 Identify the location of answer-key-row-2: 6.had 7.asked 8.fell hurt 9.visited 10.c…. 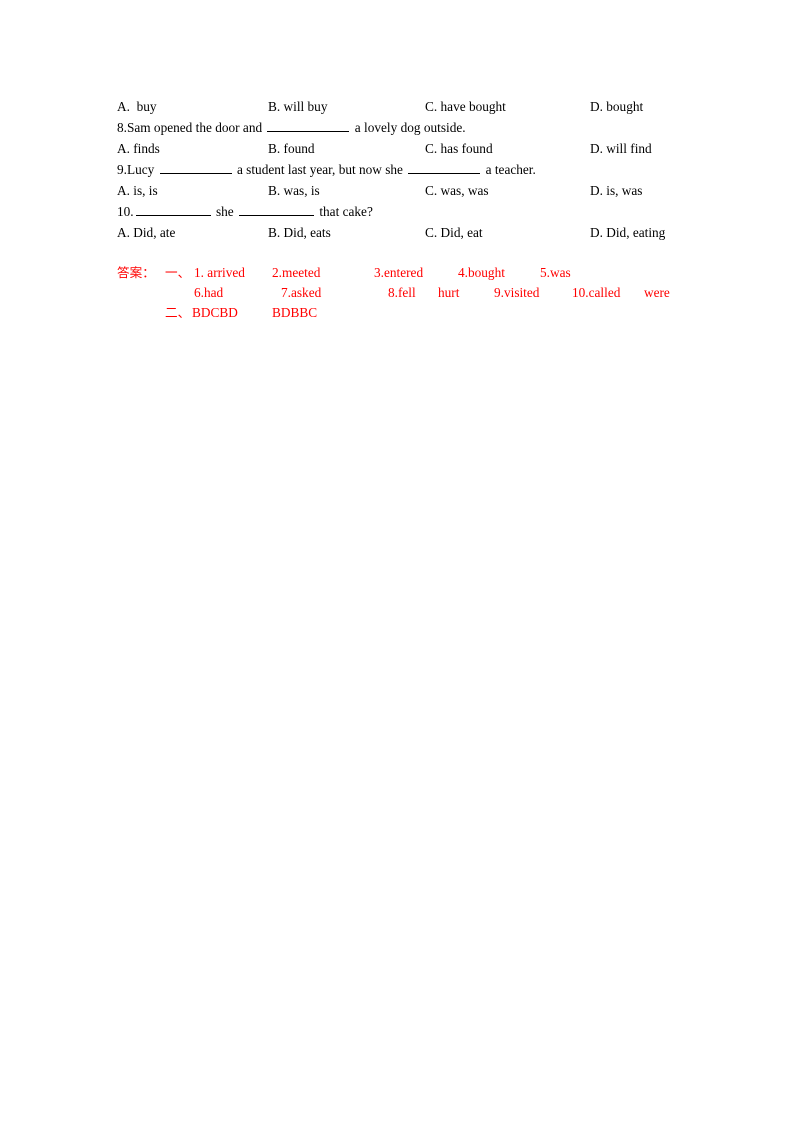
(427, 293).